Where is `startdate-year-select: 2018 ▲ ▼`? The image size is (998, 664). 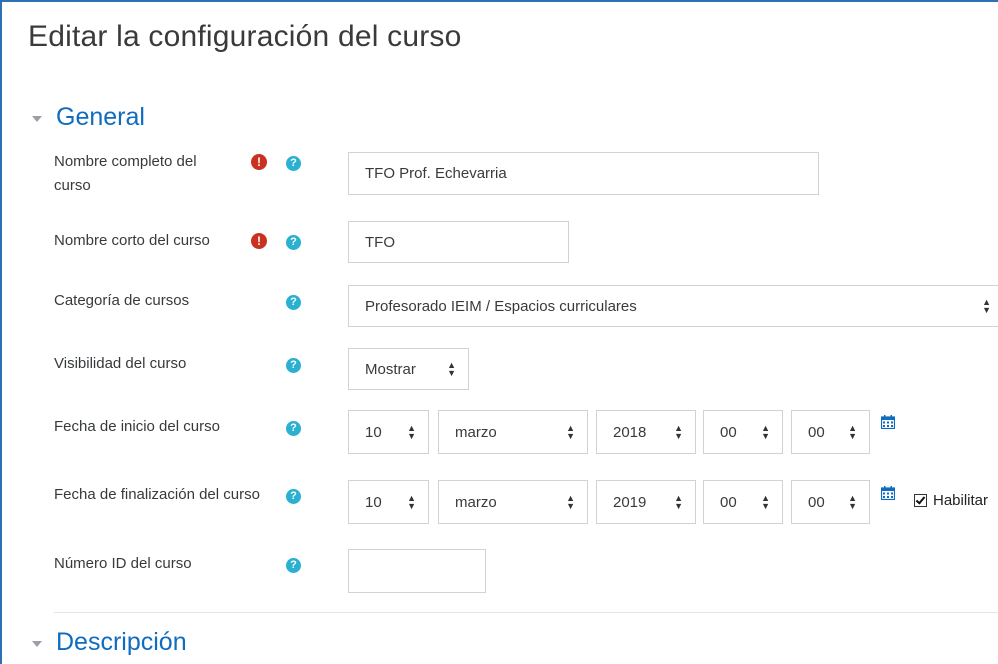 startdate-year-select: 2018 ▲ ▼ is located at coordinates (646, 432).